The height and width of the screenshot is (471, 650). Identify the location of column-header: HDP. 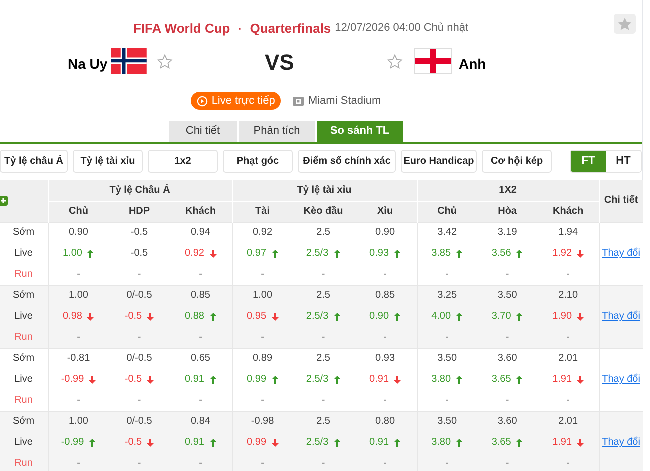
(139, 211).